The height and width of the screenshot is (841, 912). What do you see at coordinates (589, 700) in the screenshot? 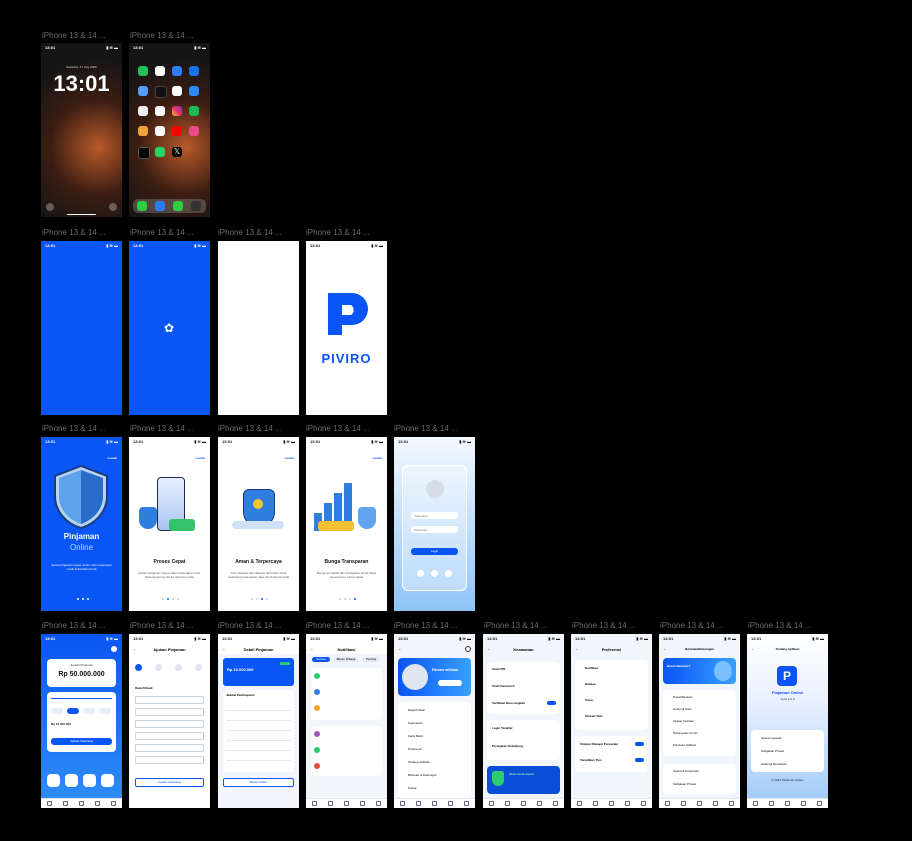
I see `menu-item: Tema` at bounding box center [589, 700].